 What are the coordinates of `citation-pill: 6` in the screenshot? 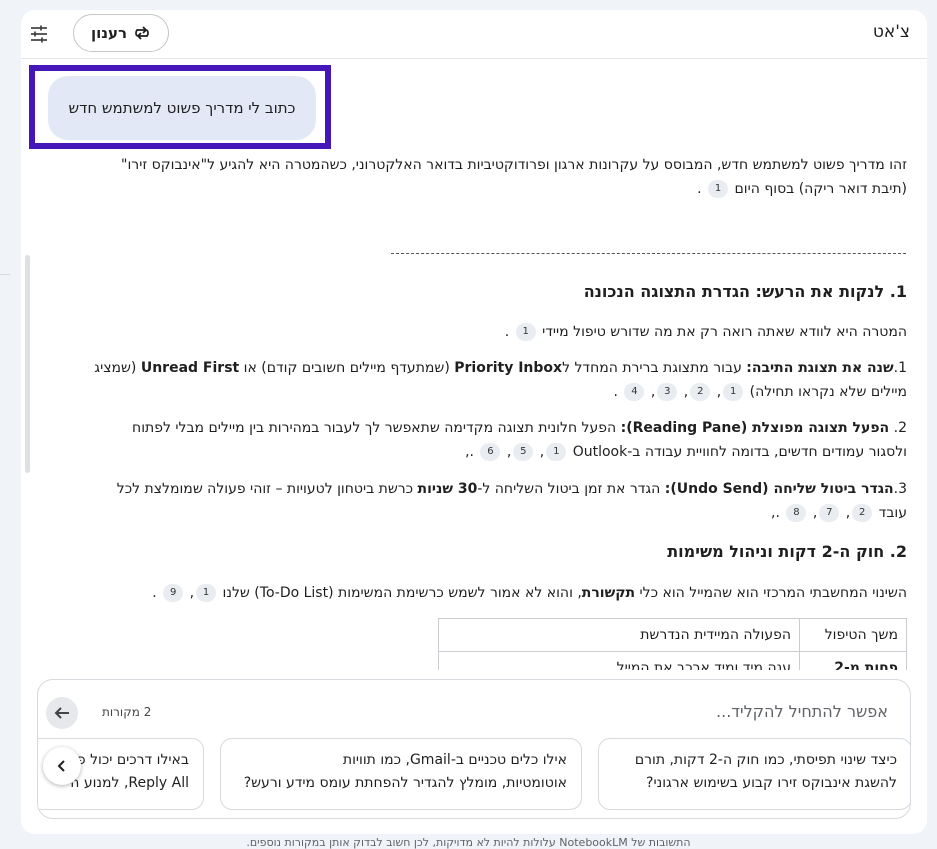 It's located at (490, 452).